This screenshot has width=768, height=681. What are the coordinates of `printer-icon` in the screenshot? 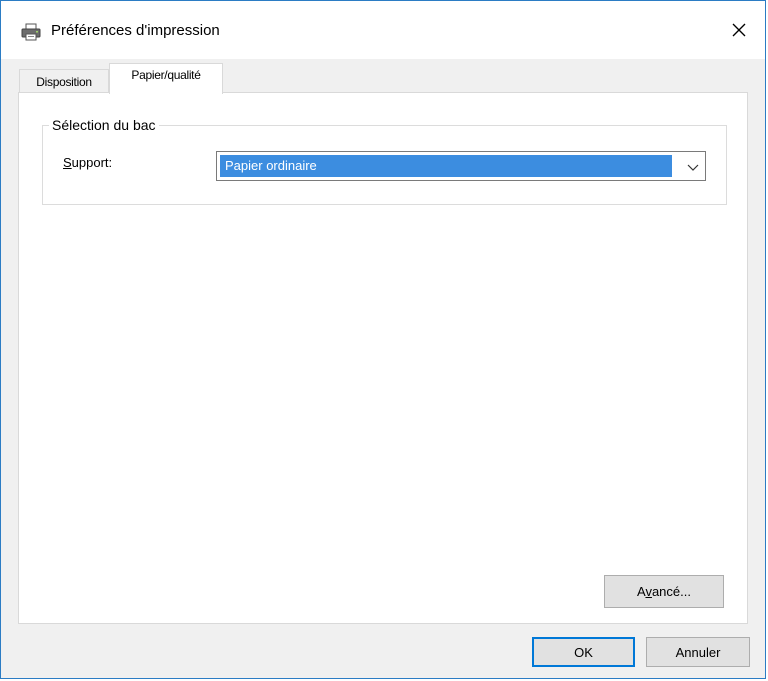 It's located at (31, 32).